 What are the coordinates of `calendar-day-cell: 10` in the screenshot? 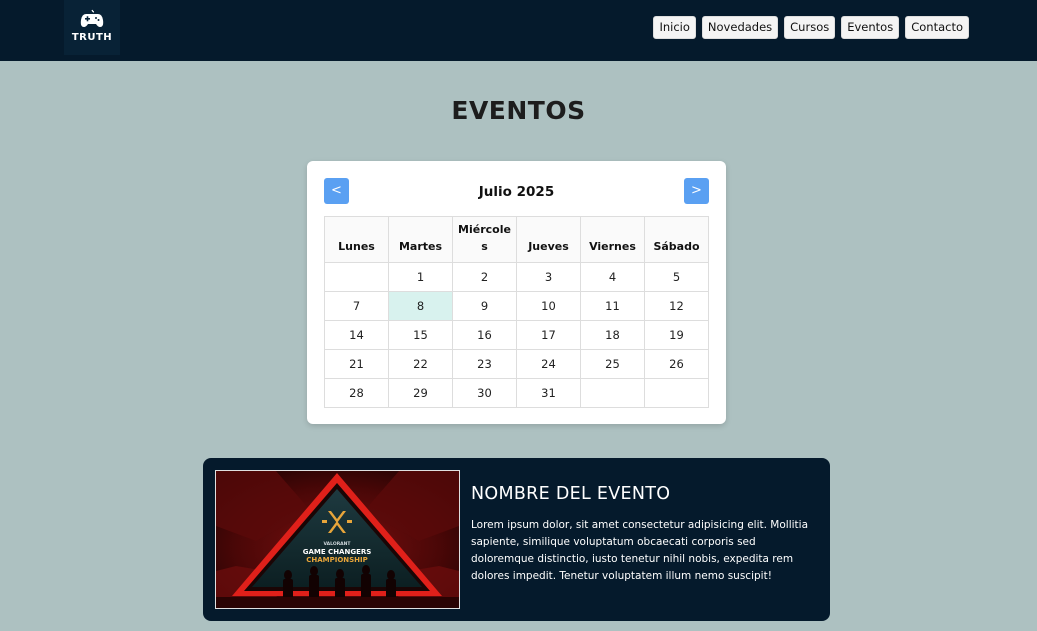 It's located at (548, 306).